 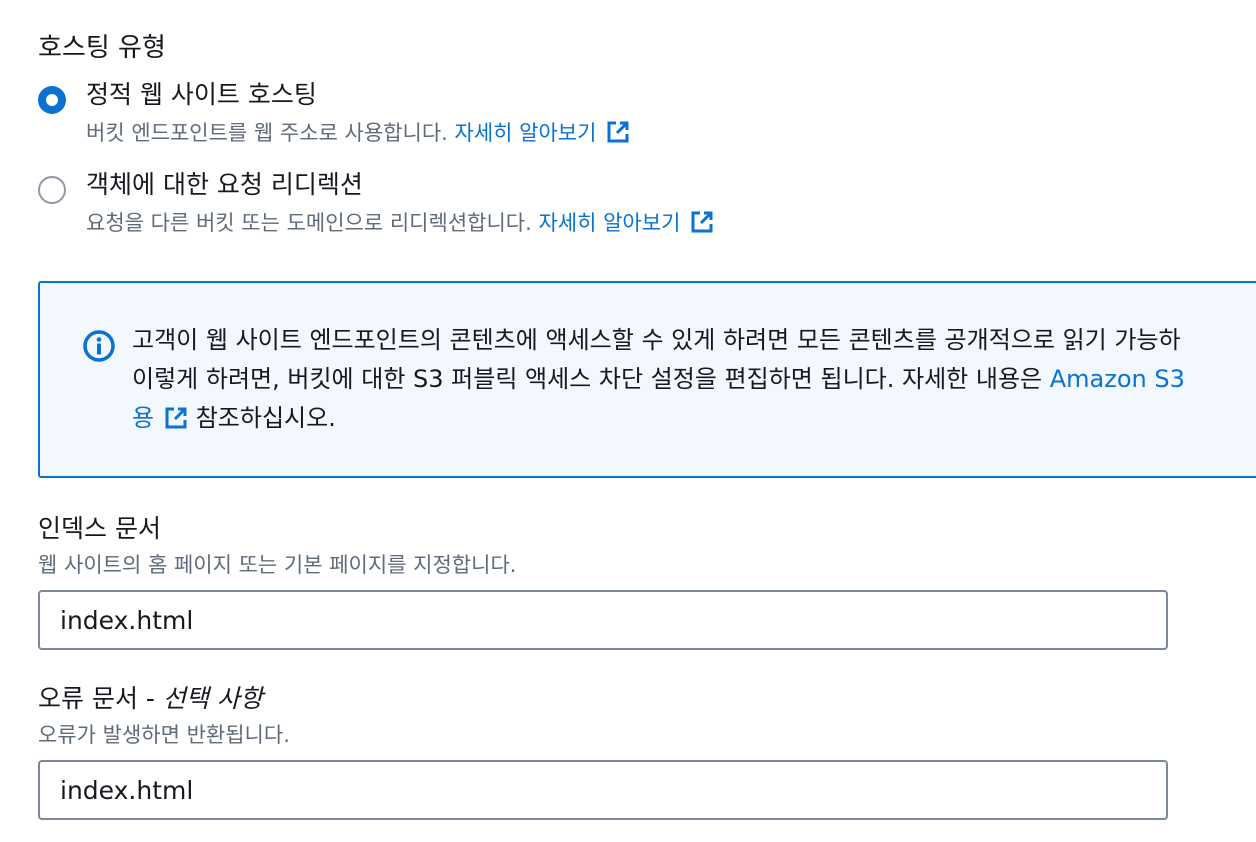 What do you see at coordinates (603, 620) in the screenshot?
I see `index-document-input` at bounding box center [603, 620].